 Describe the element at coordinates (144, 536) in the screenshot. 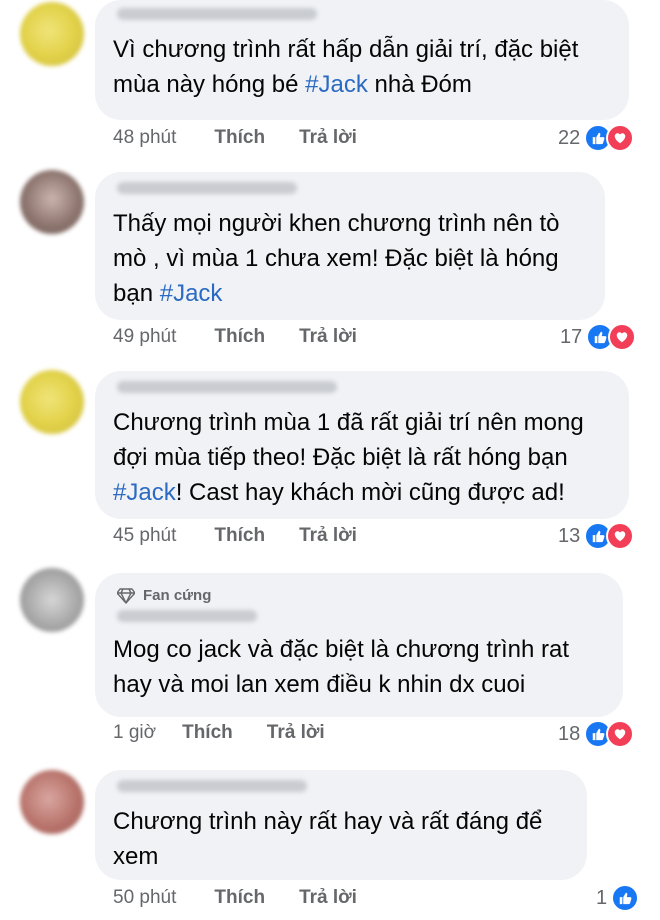

I see `comment-time: 45 phút` at that location.